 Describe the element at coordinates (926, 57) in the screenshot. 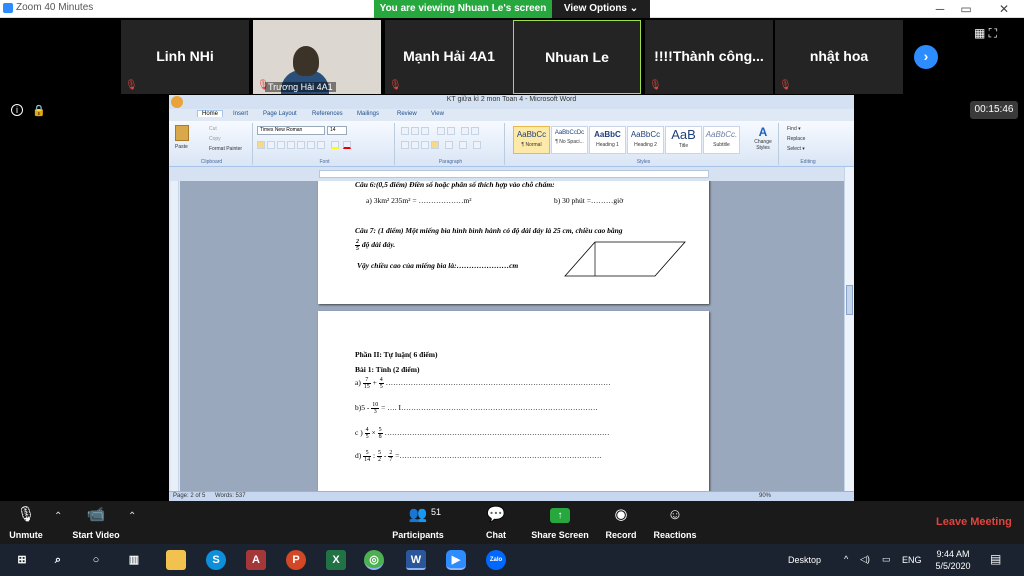

I see `next-page-arrow-icon: ›` at that location.